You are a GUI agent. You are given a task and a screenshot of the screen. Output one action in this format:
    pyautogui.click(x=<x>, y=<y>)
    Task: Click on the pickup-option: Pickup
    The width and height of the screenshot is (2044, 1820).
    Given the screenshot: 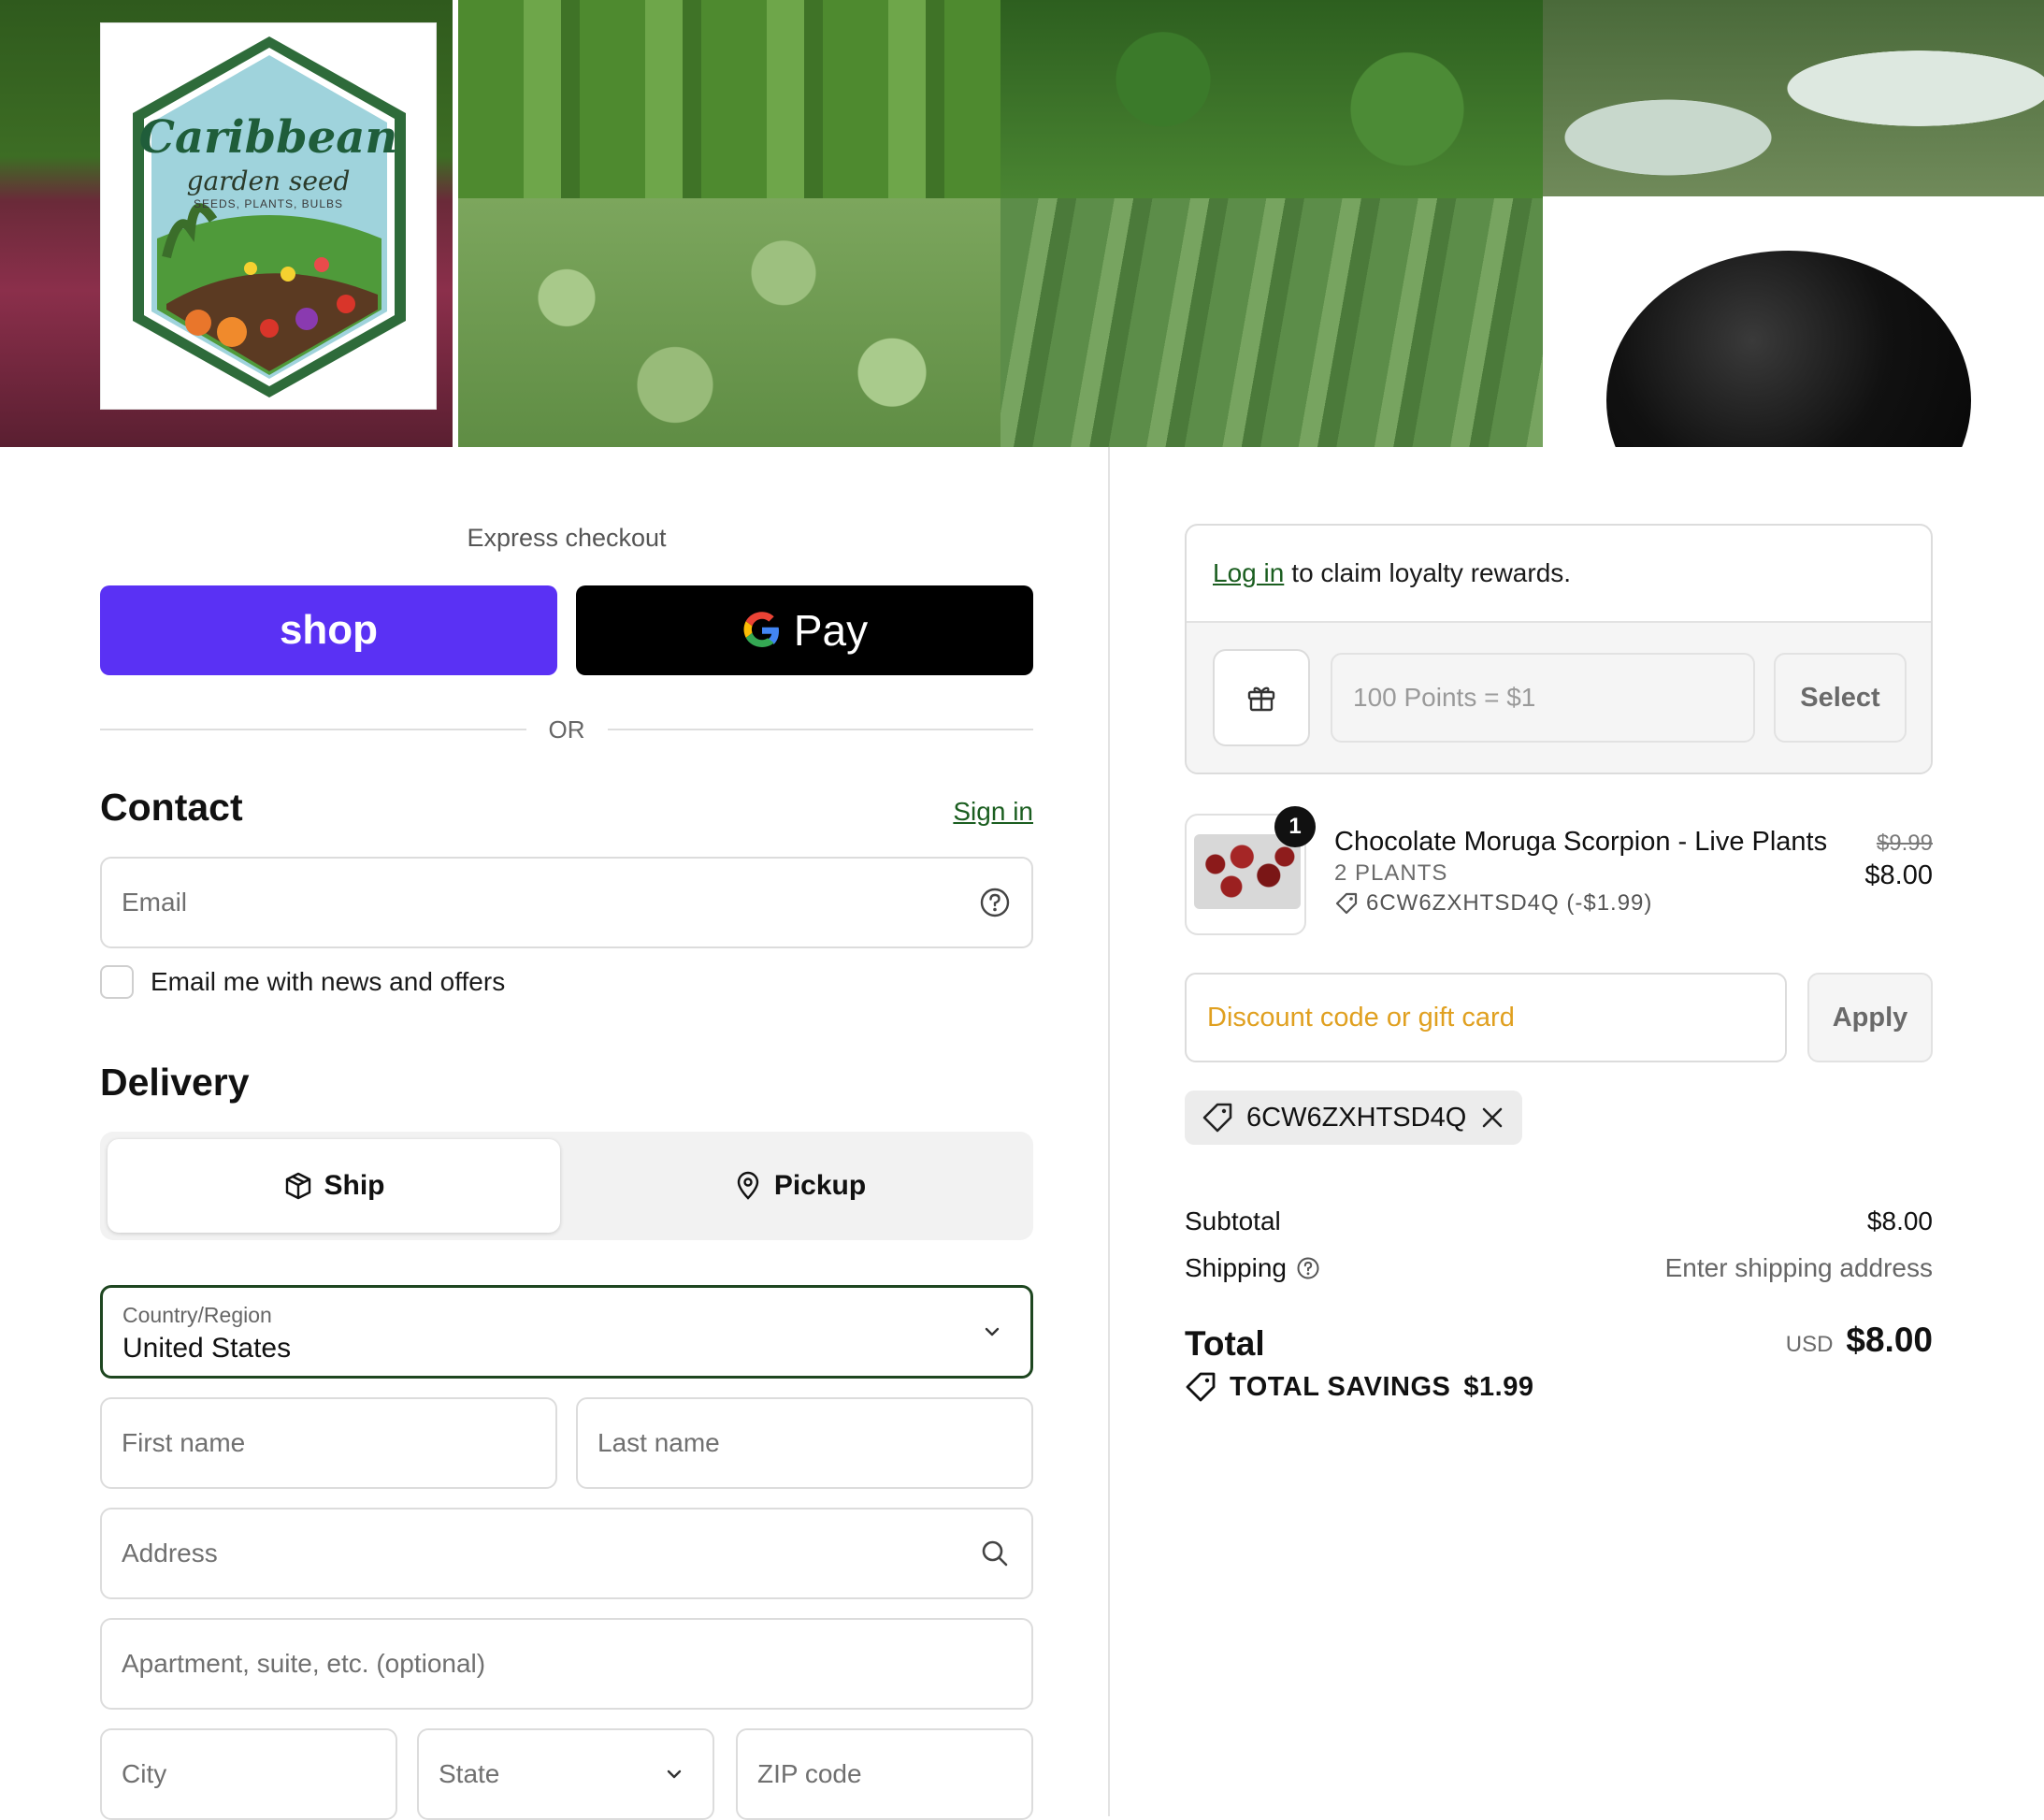 What is the action you would take?
    pyautogui.click(x=799, y=1186)
    